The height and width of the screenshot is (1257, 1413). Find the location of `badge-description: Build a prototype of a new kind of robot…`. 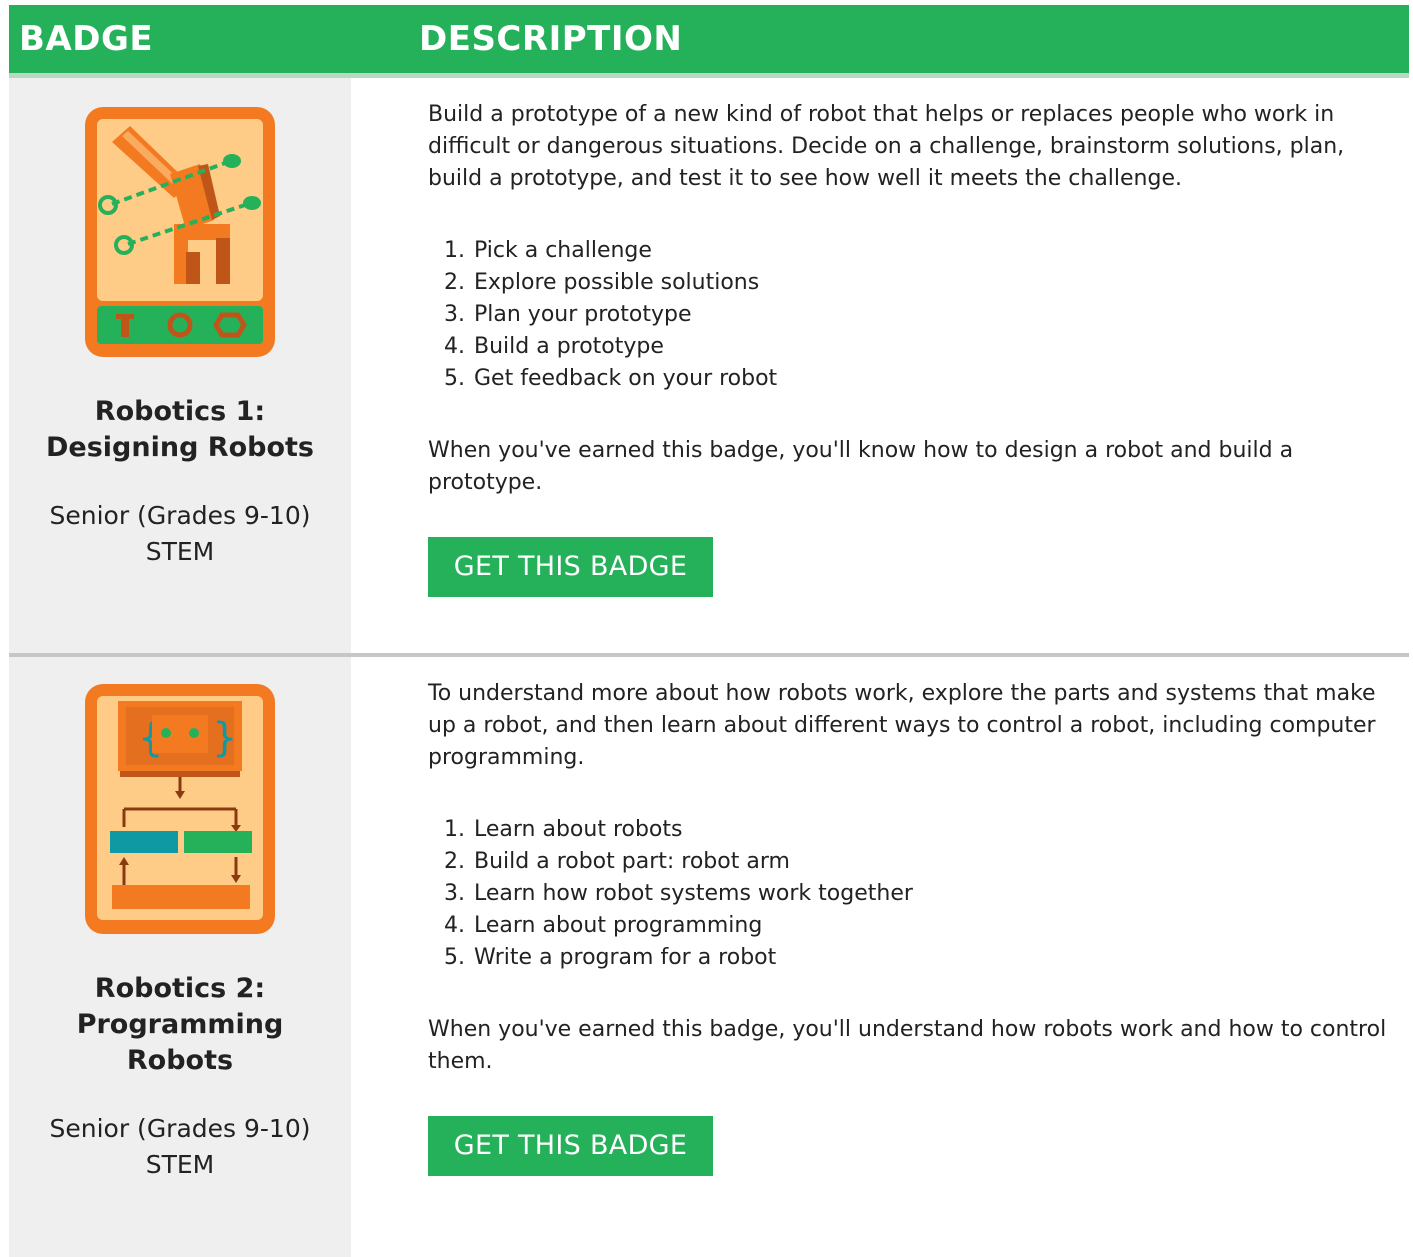

badge-description: Build a prototype of a new kind of robot… is located at coordinates (886, 146).